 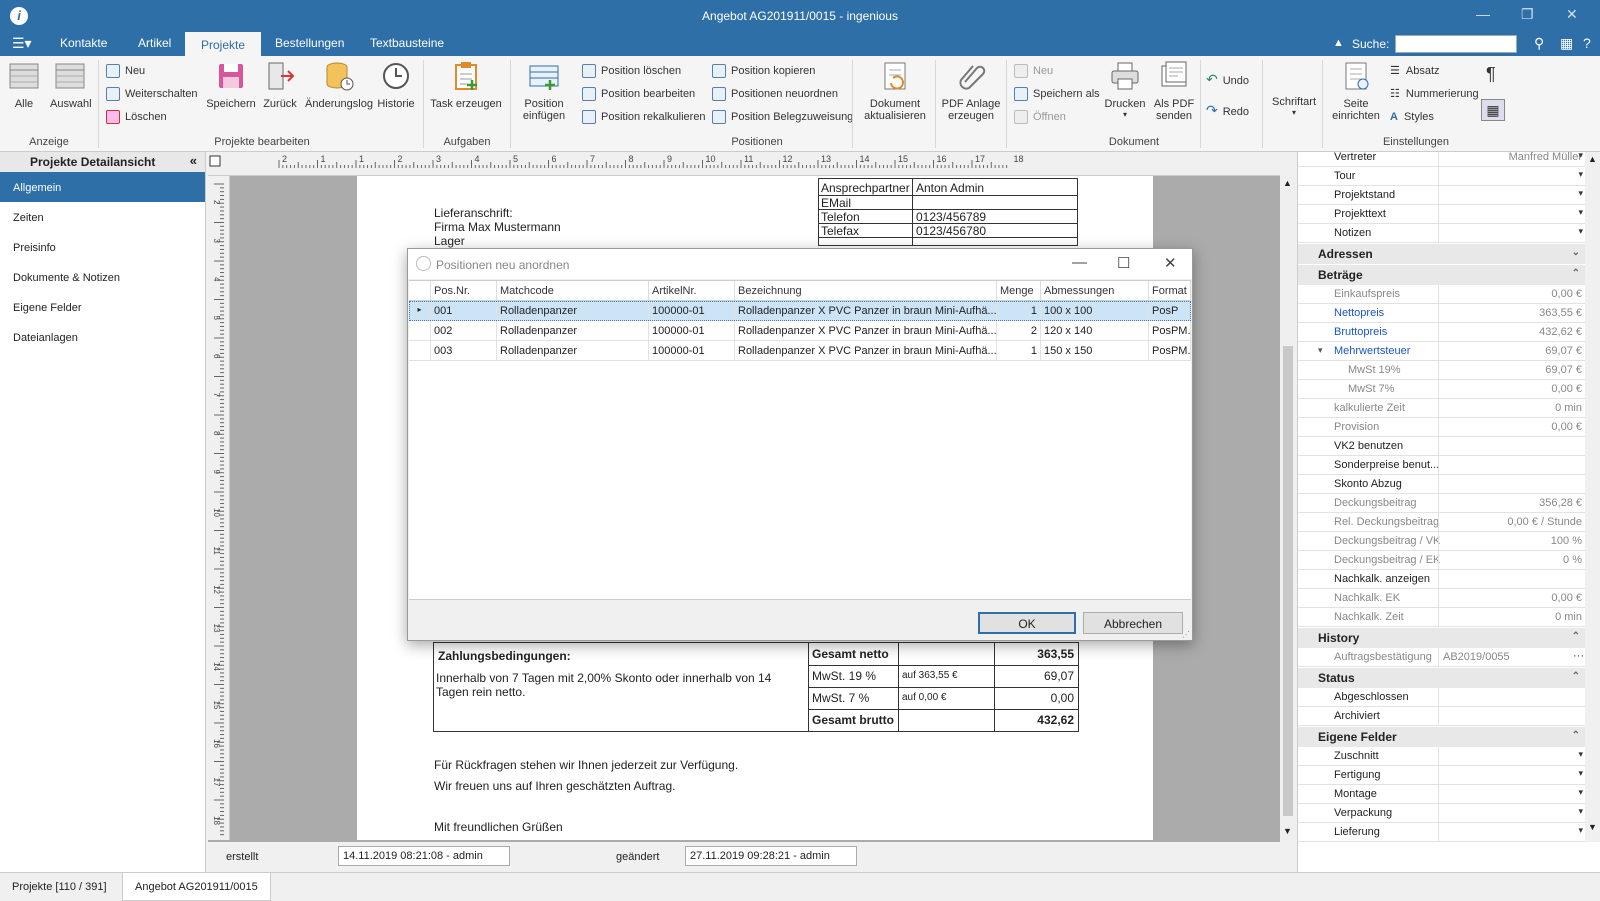 I want to click on property-row: Einkaufspreis 0,00 €, so click(x=1443, y=294).